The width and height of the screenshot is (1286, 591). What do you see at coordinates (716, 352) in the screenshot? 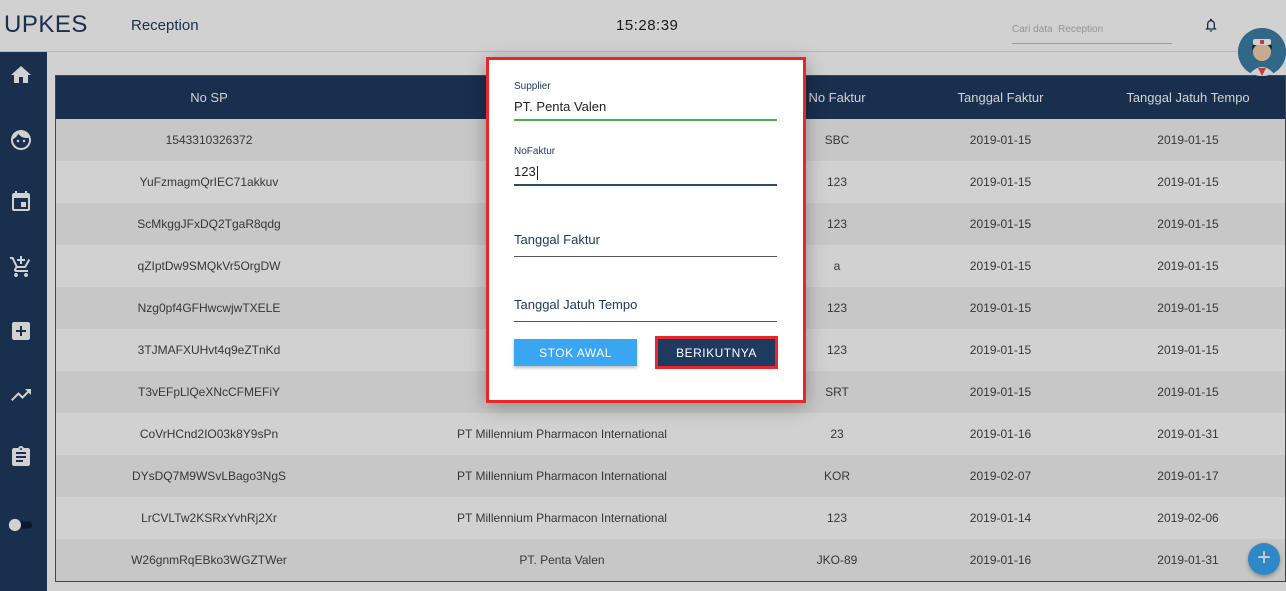
I see `berikutnya-button: BERIKUTNYA` at bounding box center [716, 352].